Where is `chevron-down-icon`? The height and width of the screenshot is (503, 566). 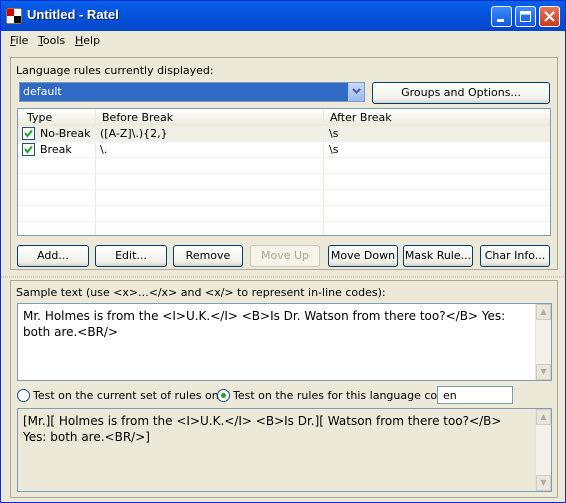 chevron-down-icon is located at coordinates (356, 91).